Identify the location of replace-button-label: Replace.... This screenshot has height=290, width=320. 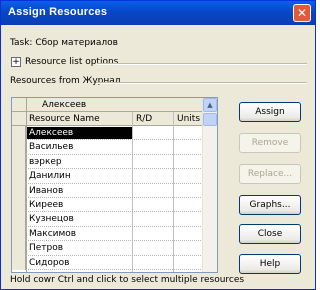
(270, 174).